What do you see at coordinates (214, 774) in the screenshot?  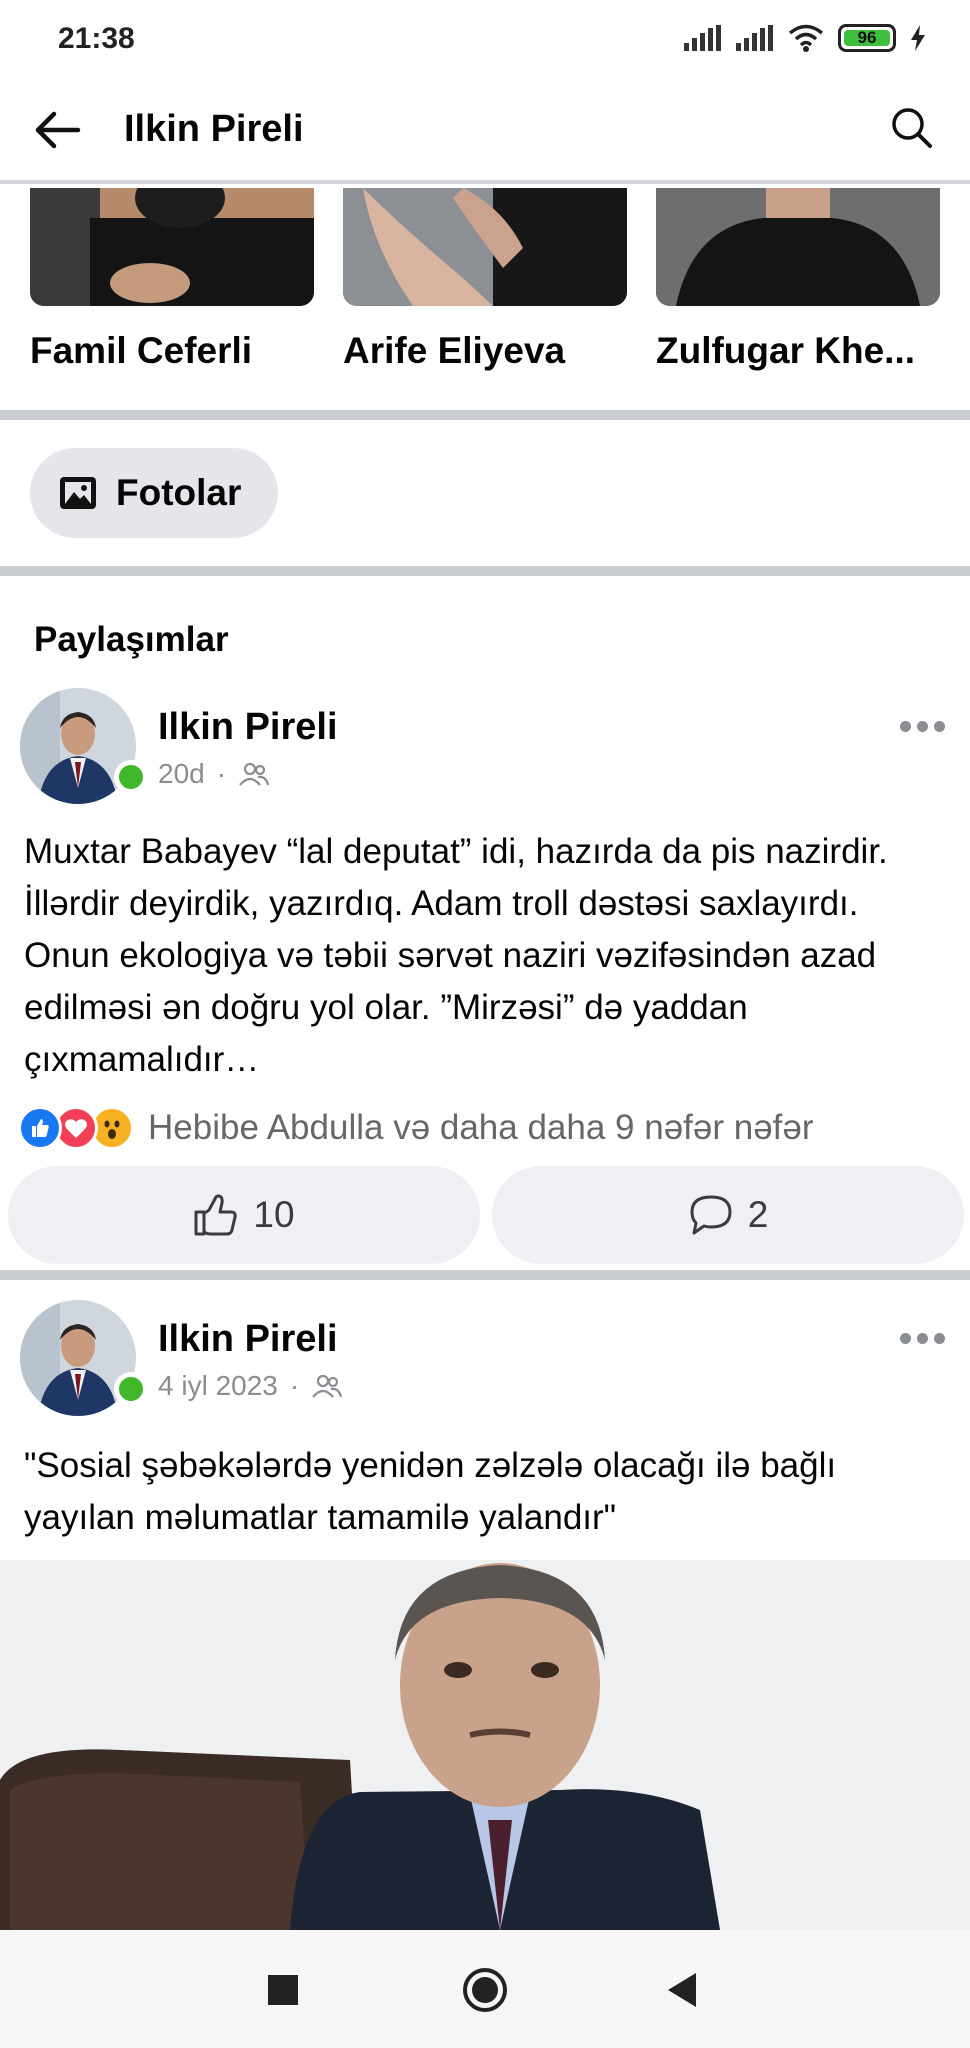 I see `post-meta: 20d ·` at bounding box center [214, 774].